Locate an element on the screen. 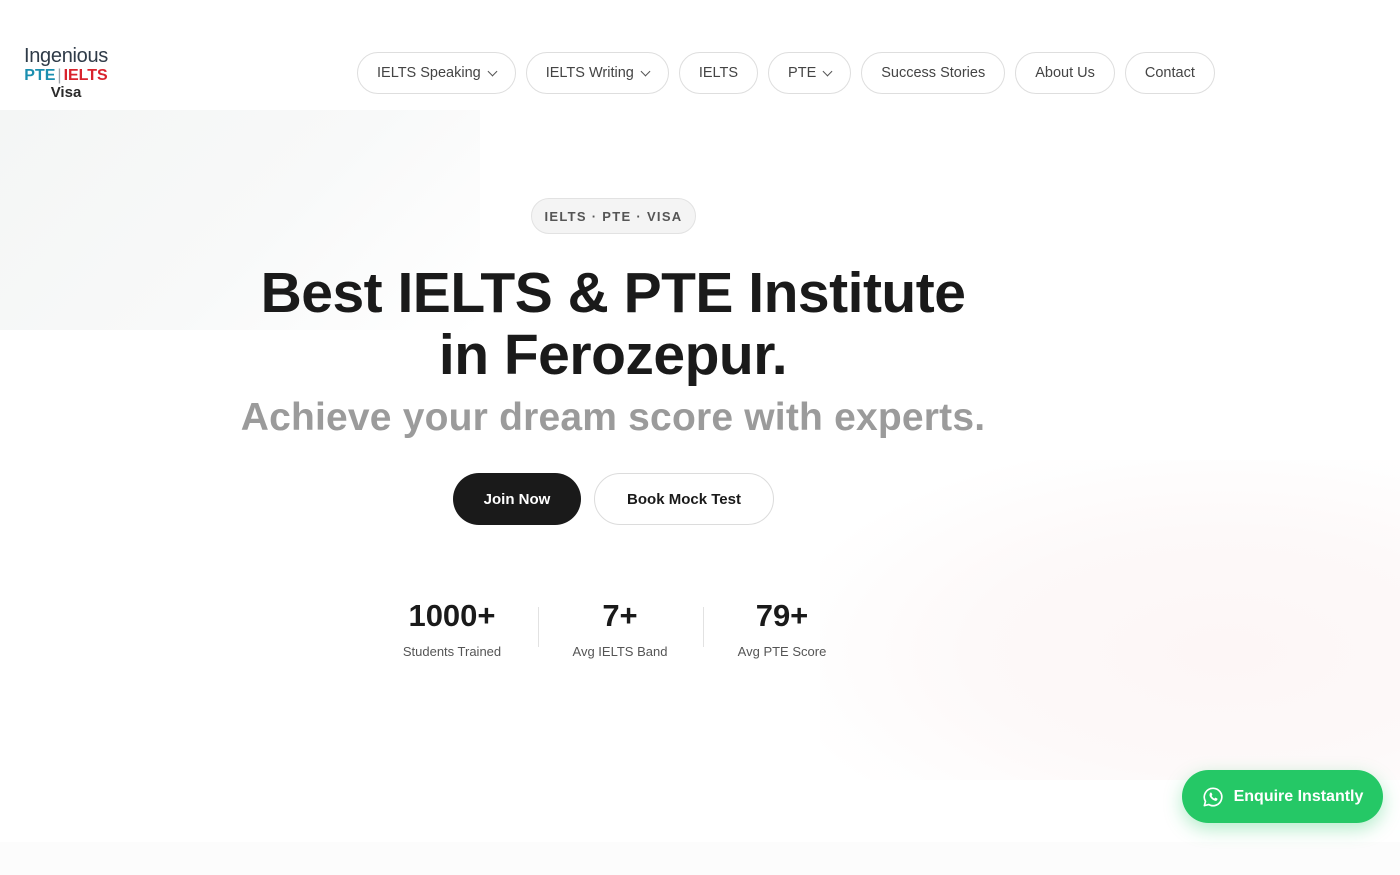 The image size is (1400, 875). nav-item-label: About Us is located at coordinates (1065, 73).